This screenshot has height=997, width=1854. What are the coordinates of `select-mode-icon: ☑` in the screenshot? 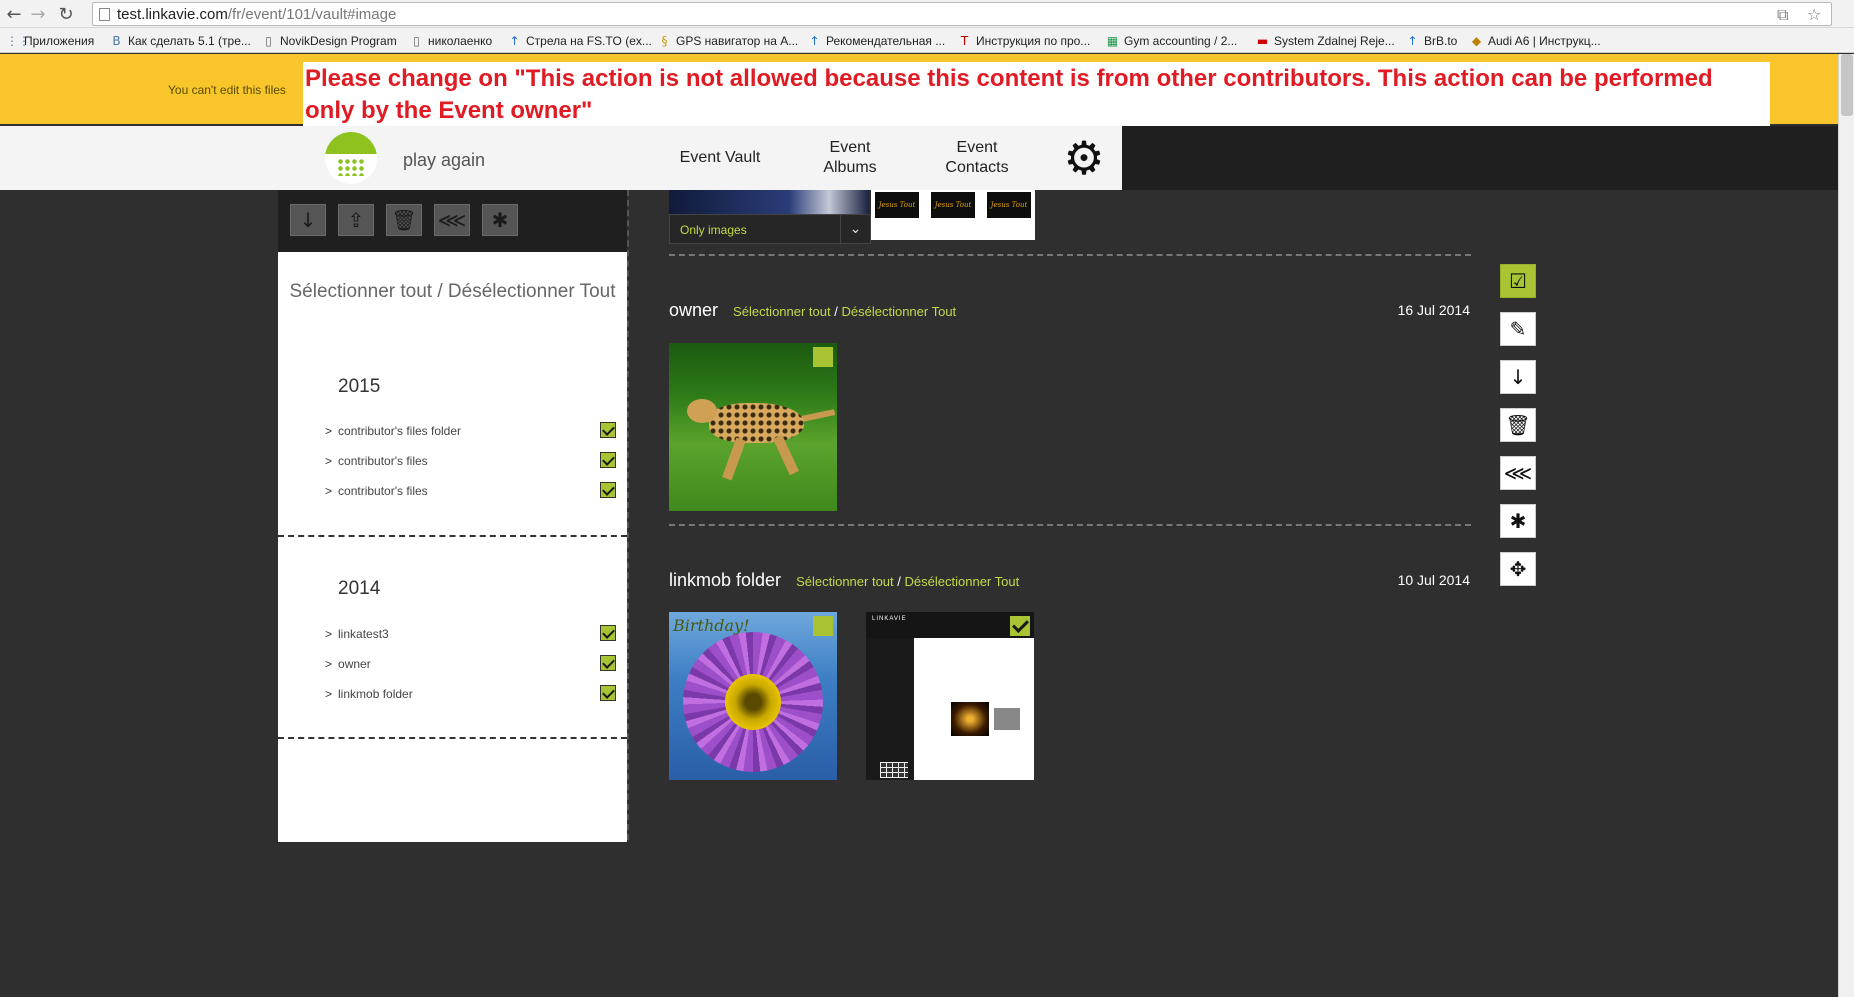 It's located at (1518, 281).